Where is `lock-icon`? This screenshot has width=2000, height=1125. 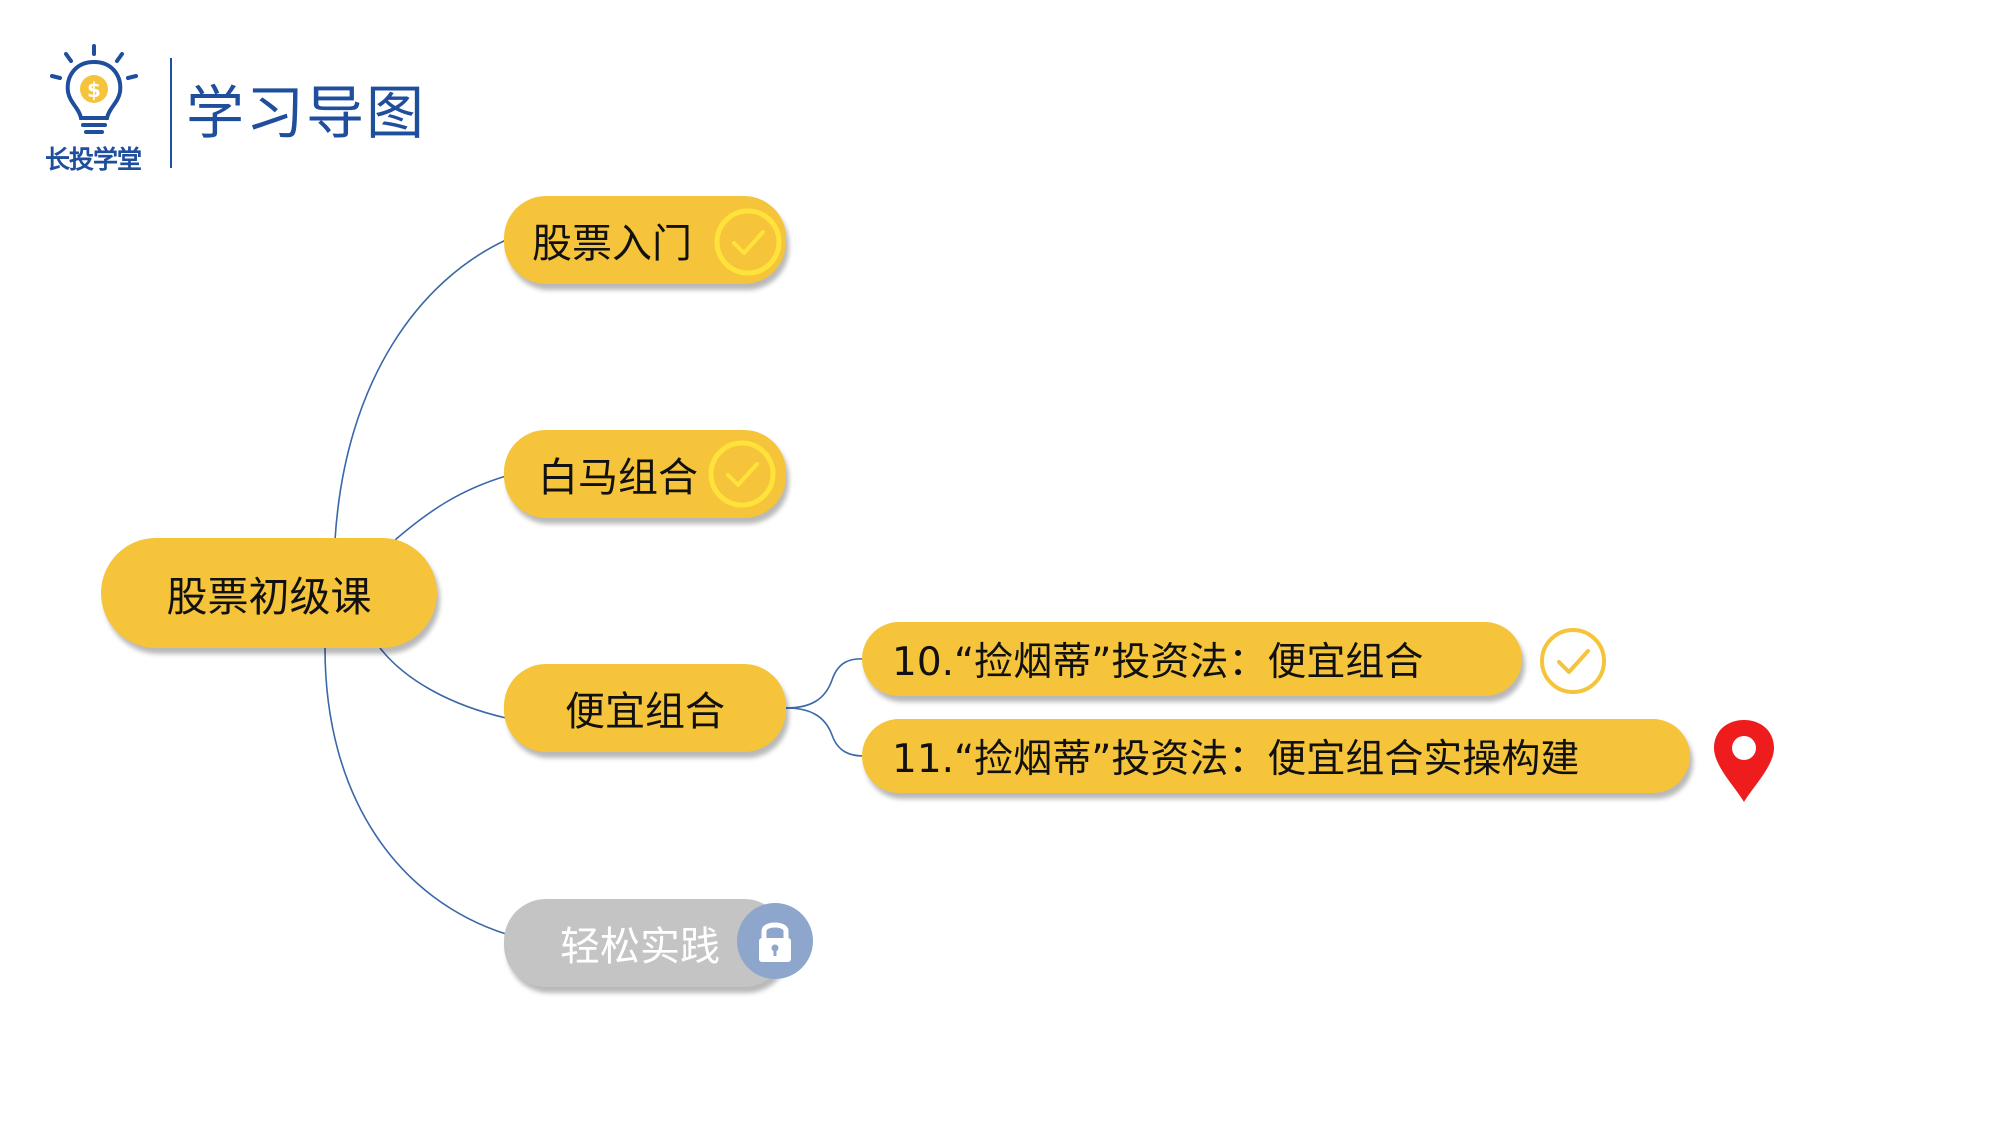
lock-icon is located at coordinates (775, 941).